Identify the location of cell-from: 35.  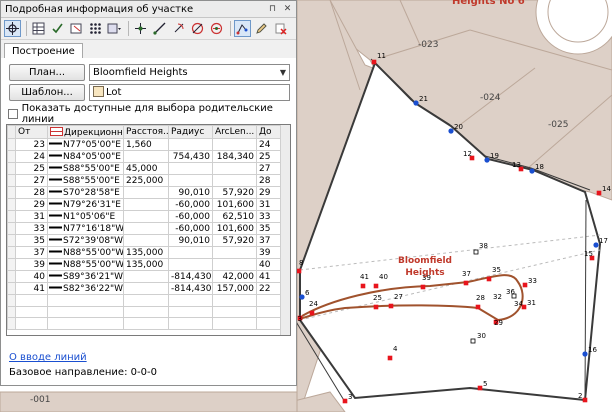
(31, 240).